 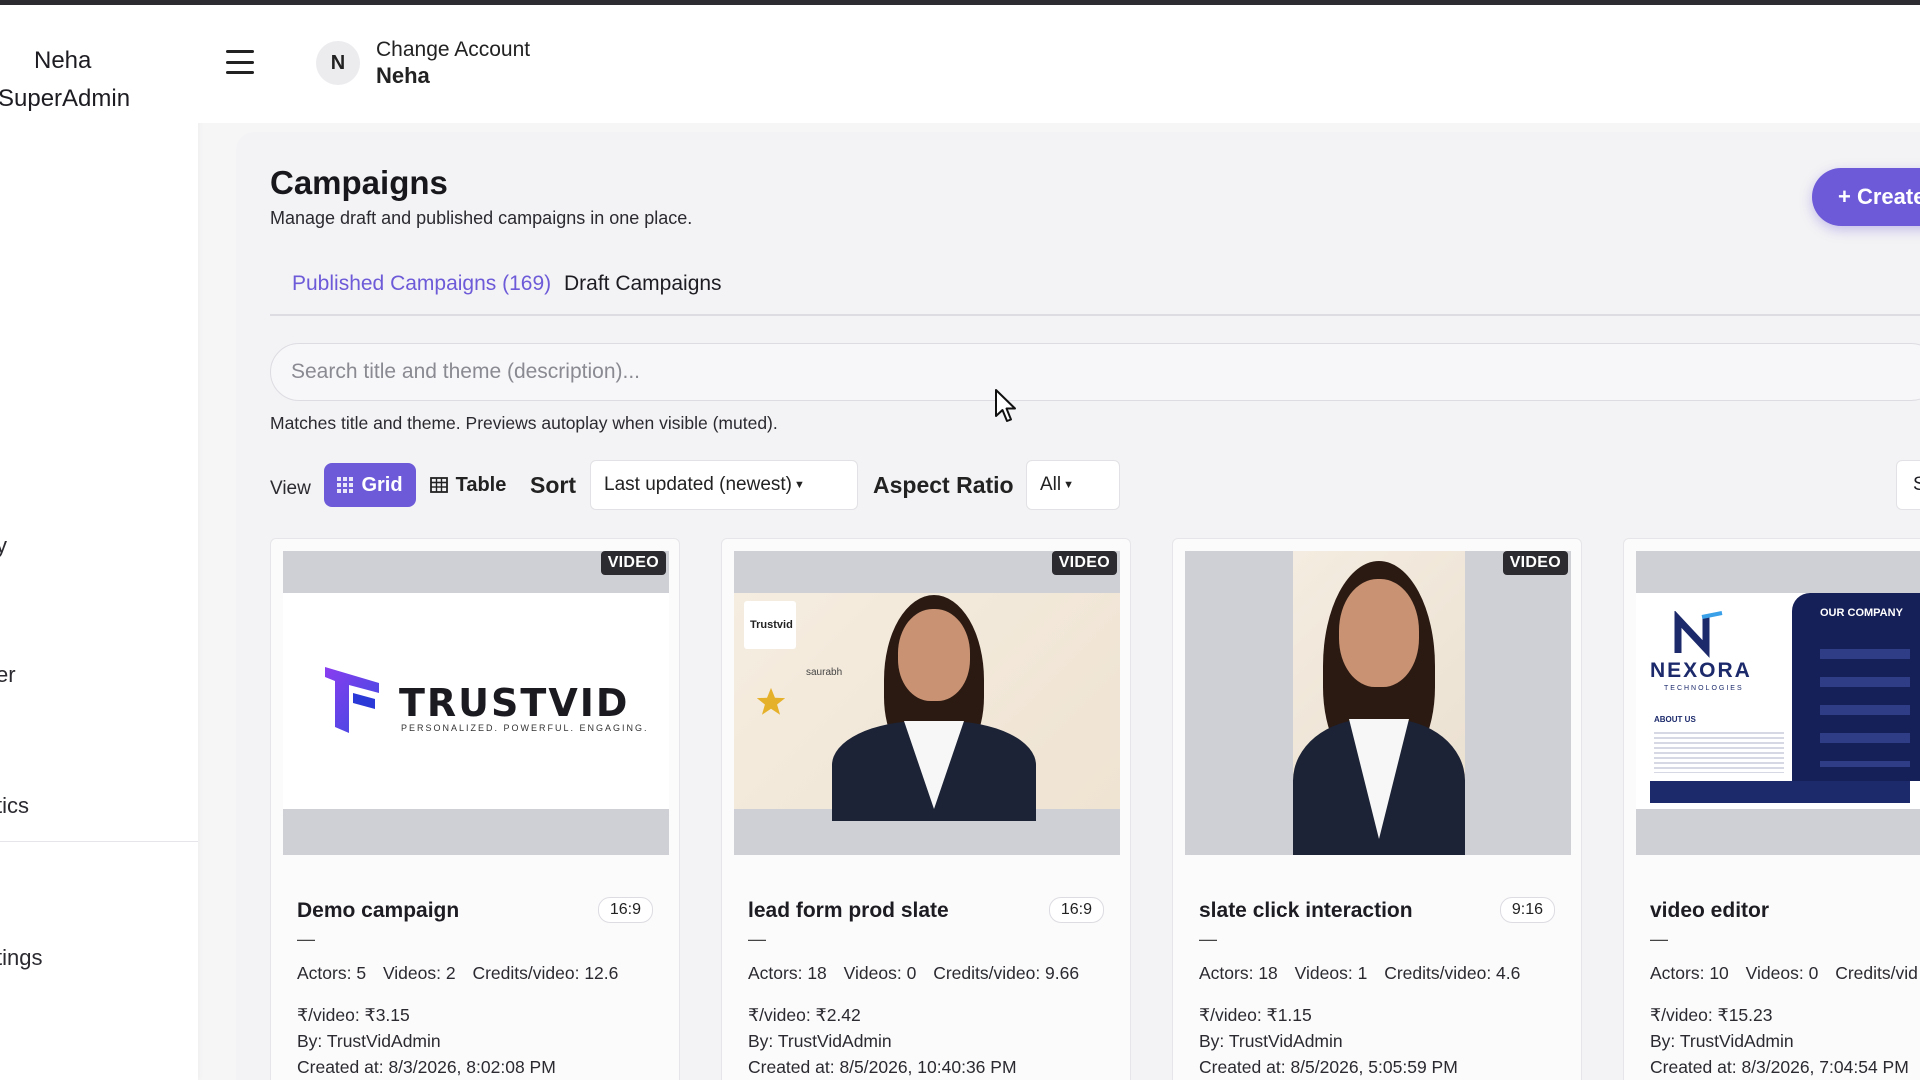 I want to click on tab-draft-campaigns: Draft Campaigns, so click(x=643, y=284).